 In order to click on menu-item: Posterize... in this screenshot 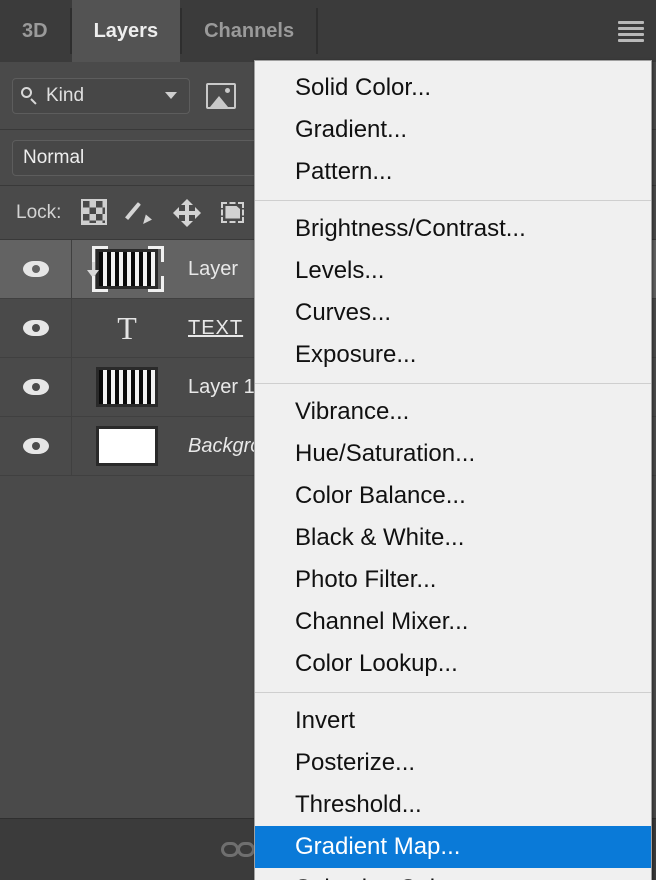, I will do `click(453, 763)`.